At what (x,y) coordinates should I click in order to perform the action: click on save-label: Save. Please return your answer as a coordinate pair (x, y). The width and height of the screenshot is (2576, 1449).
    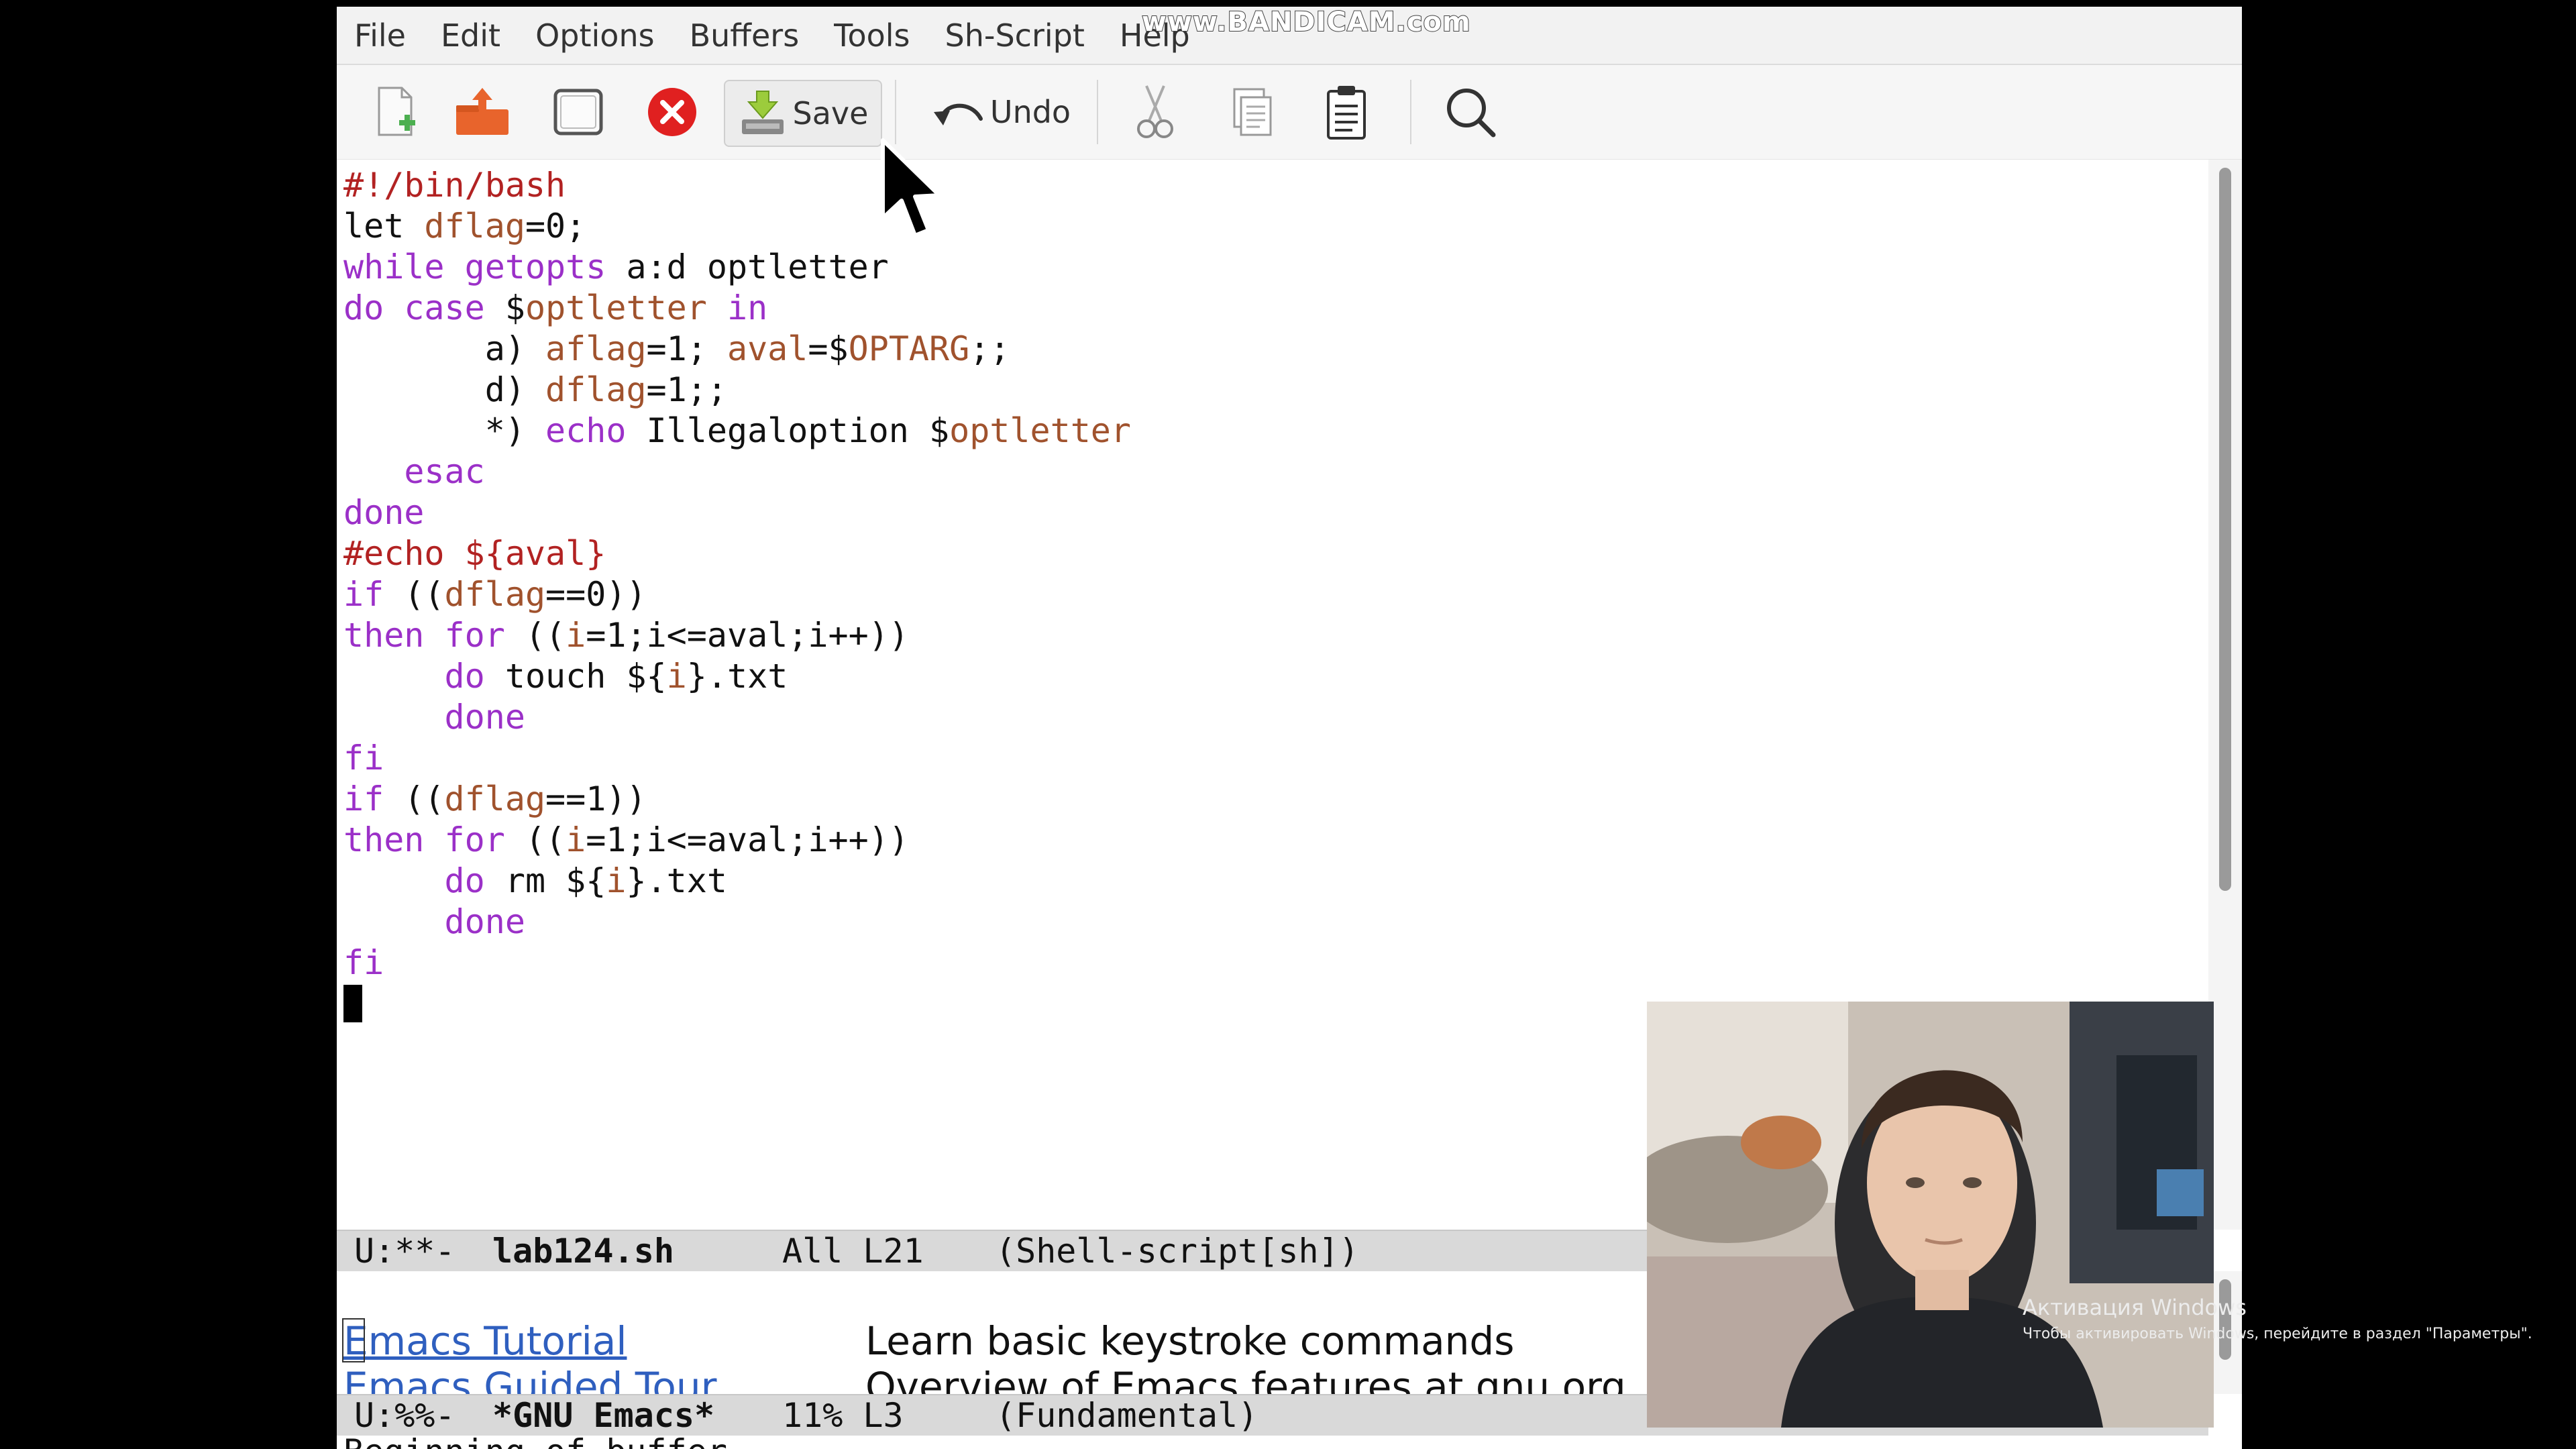
    Looking at the image, I should click on (830, 113).